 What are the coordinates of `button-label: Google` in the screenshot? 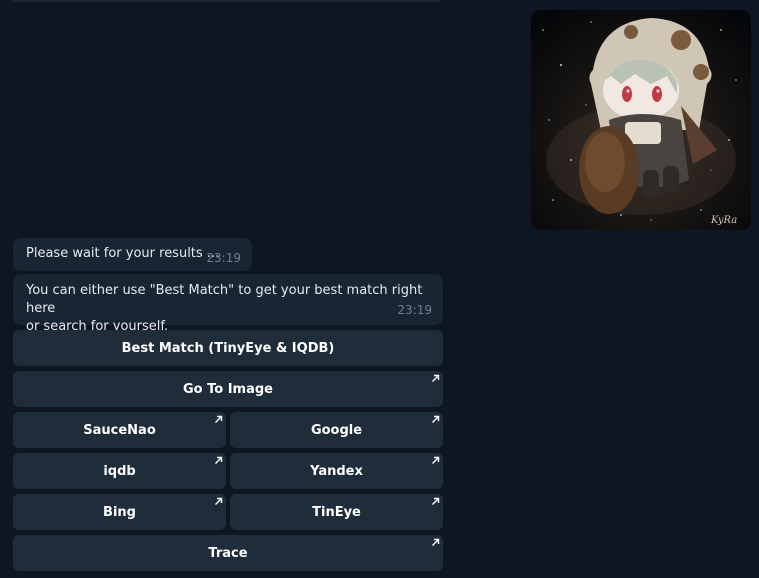 It's located at (336, 430).